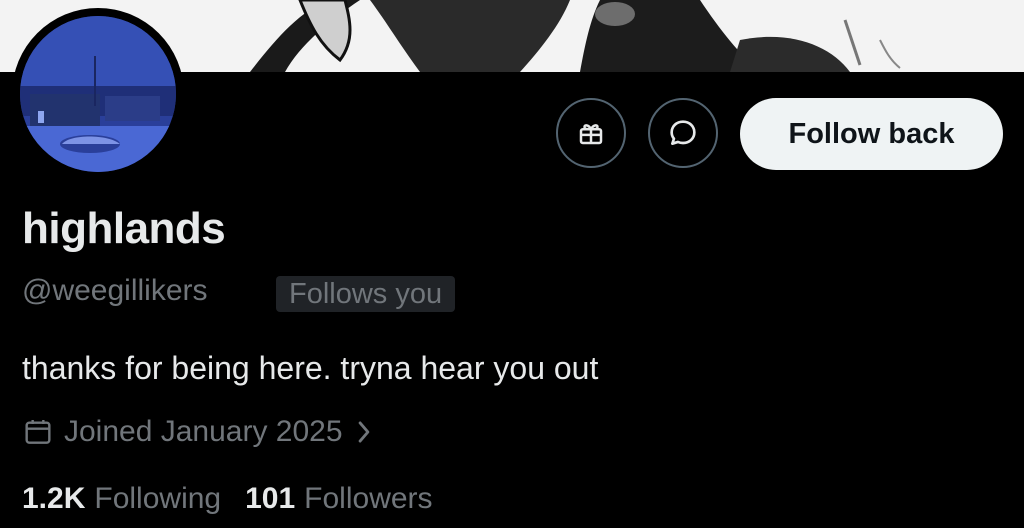 This screenshot has width=1024, height=528. Describe the element at coordinates (54, 498) in the screenshot. I see `following-count: 1.2K` at that location.